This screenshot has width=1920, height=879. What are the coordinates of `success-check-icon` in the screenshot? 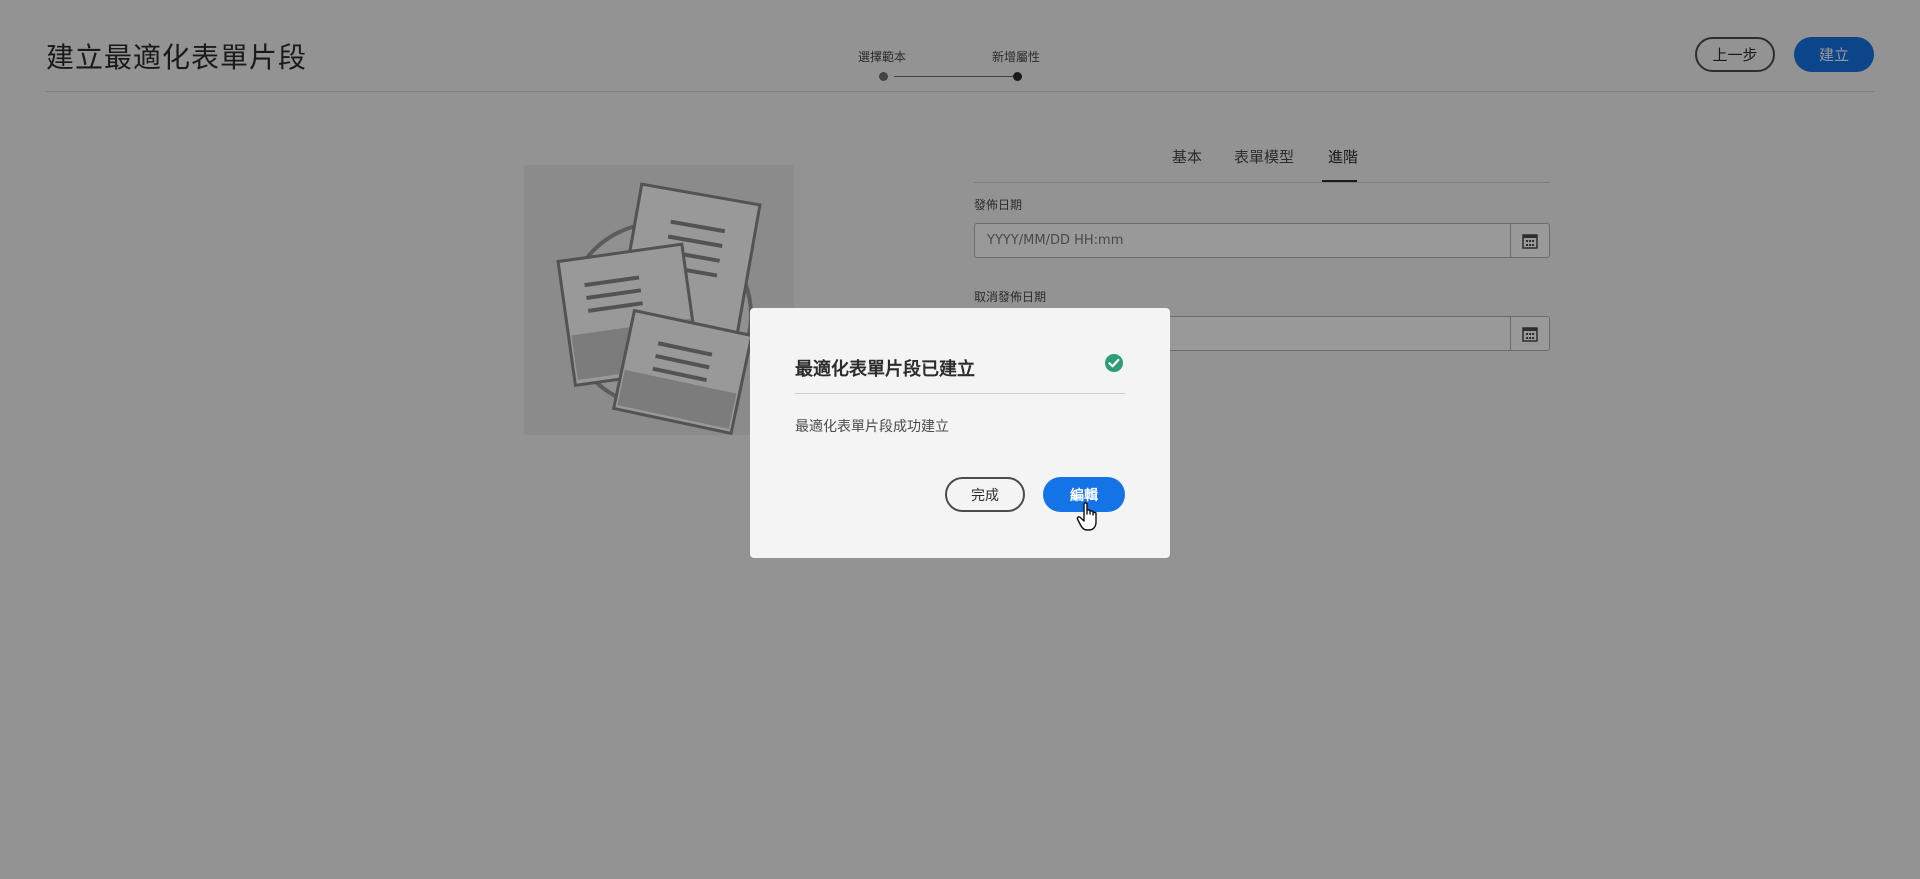 It's located at (1114, 363).